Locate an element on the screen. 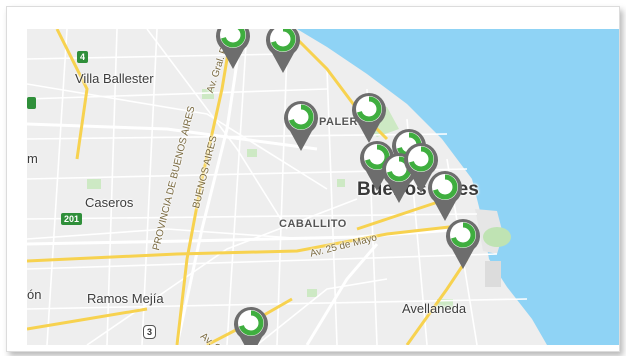  area-label-partial-left: m is located at coordinates (32, 158).